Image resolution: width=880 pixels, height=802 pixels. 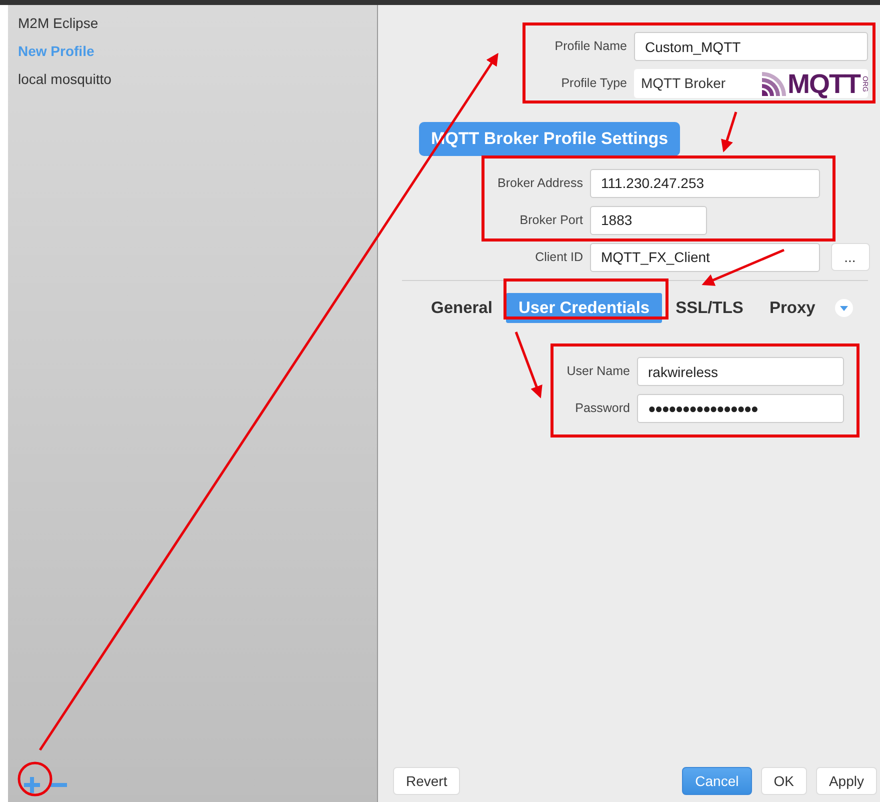 What do you see at coordinates (740, 409) in the screenshot?
I see `password-field: ●●●●●●●●●●●●●●●●` at bounding box center [740, 409].